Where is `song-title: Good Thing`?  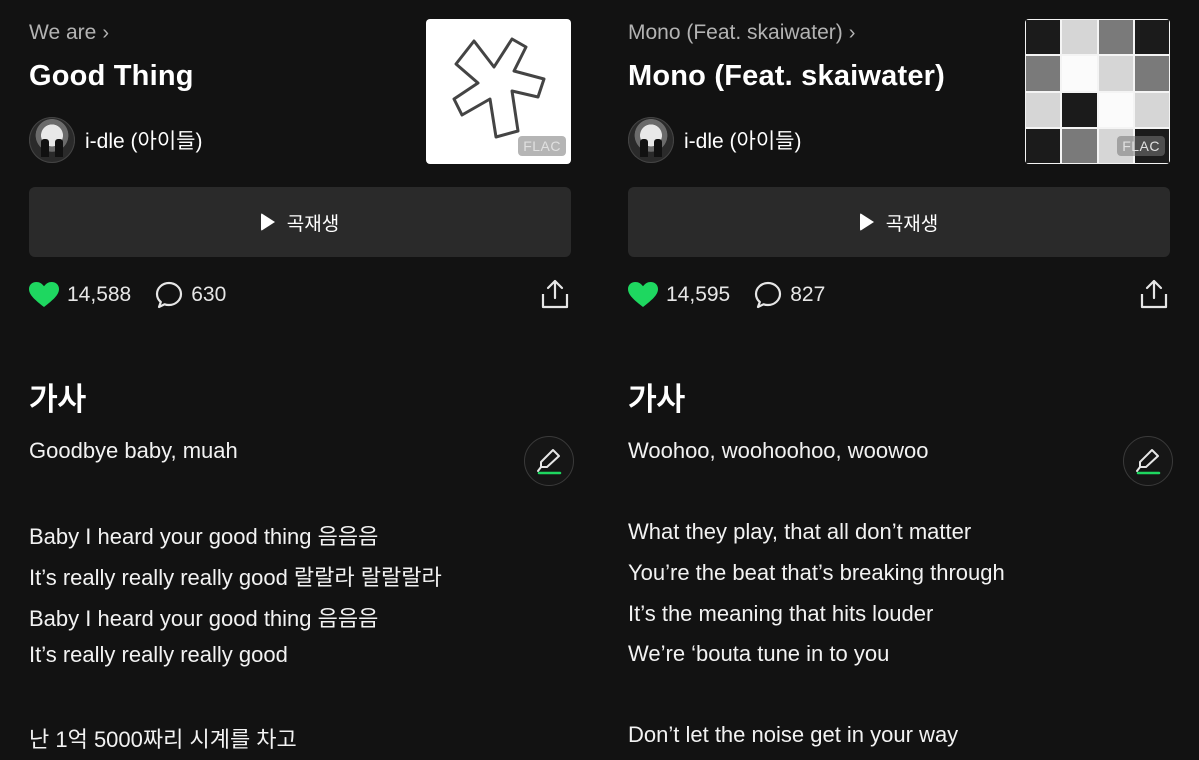
song-title: Good Thing is located at coordinates (111, 76).